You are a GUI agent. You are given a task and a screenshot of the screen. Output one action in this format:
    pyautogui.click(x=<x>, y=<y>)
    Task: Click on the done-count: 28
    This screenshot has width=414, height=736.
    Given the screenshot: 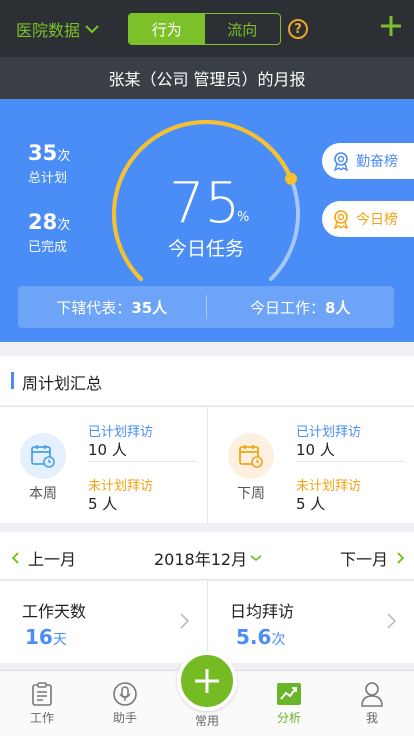 What is the action you would take?
    pyautogui.click(x=43, y=222)
    